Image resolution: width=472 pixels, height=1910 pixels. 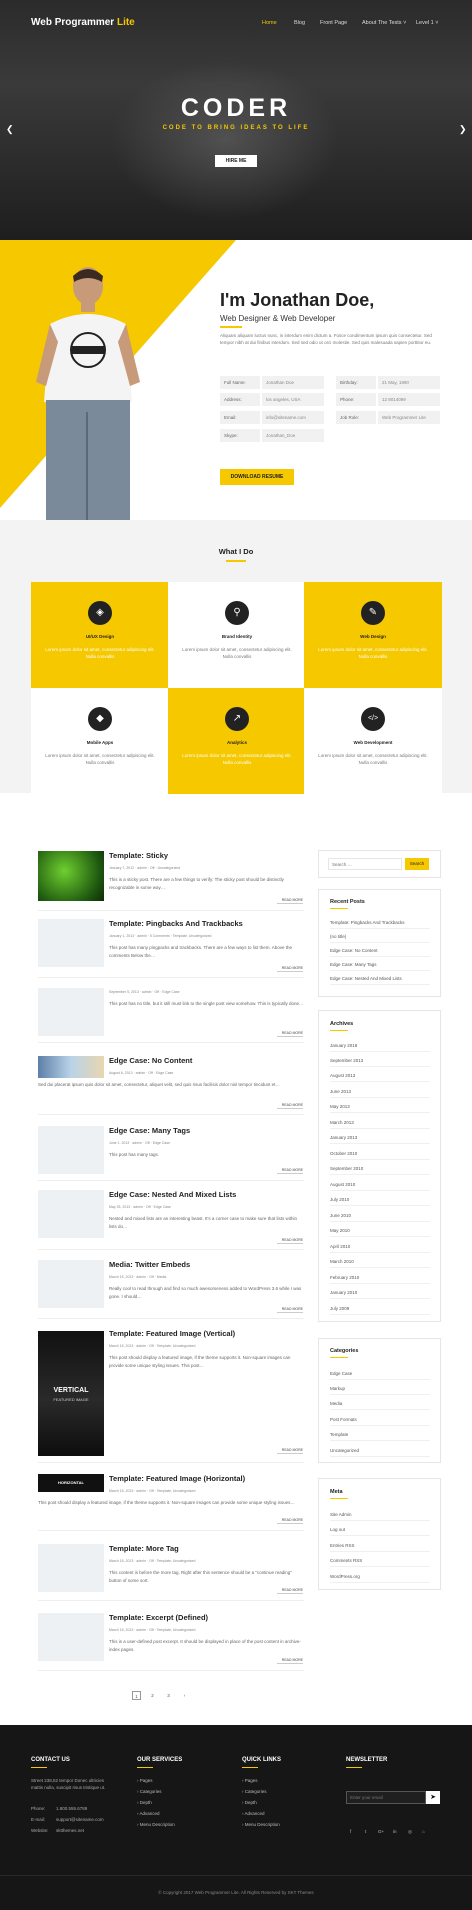 What do you see at coordinates (380, 938) in the screenshot?
I see `recent-post-link: (no title)` at bounding box center [380, 938].